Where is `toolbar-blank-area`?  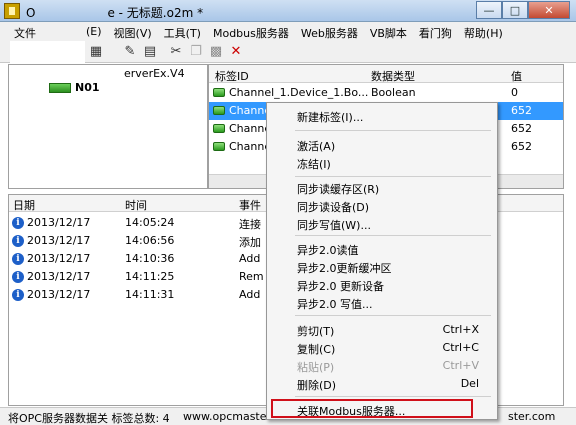 toolbar-blank-area is located at coordinates (47, 53).